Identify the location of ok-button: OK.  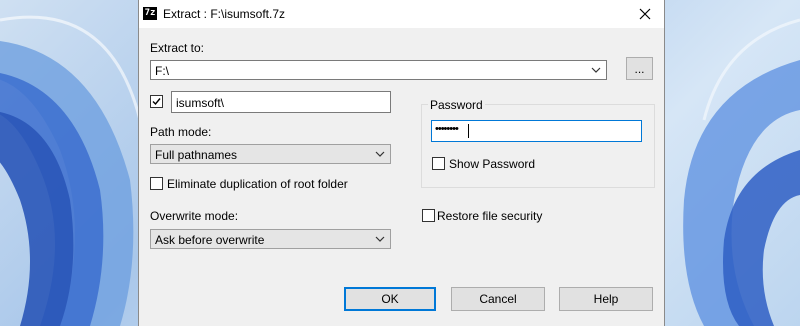
(390, 299).